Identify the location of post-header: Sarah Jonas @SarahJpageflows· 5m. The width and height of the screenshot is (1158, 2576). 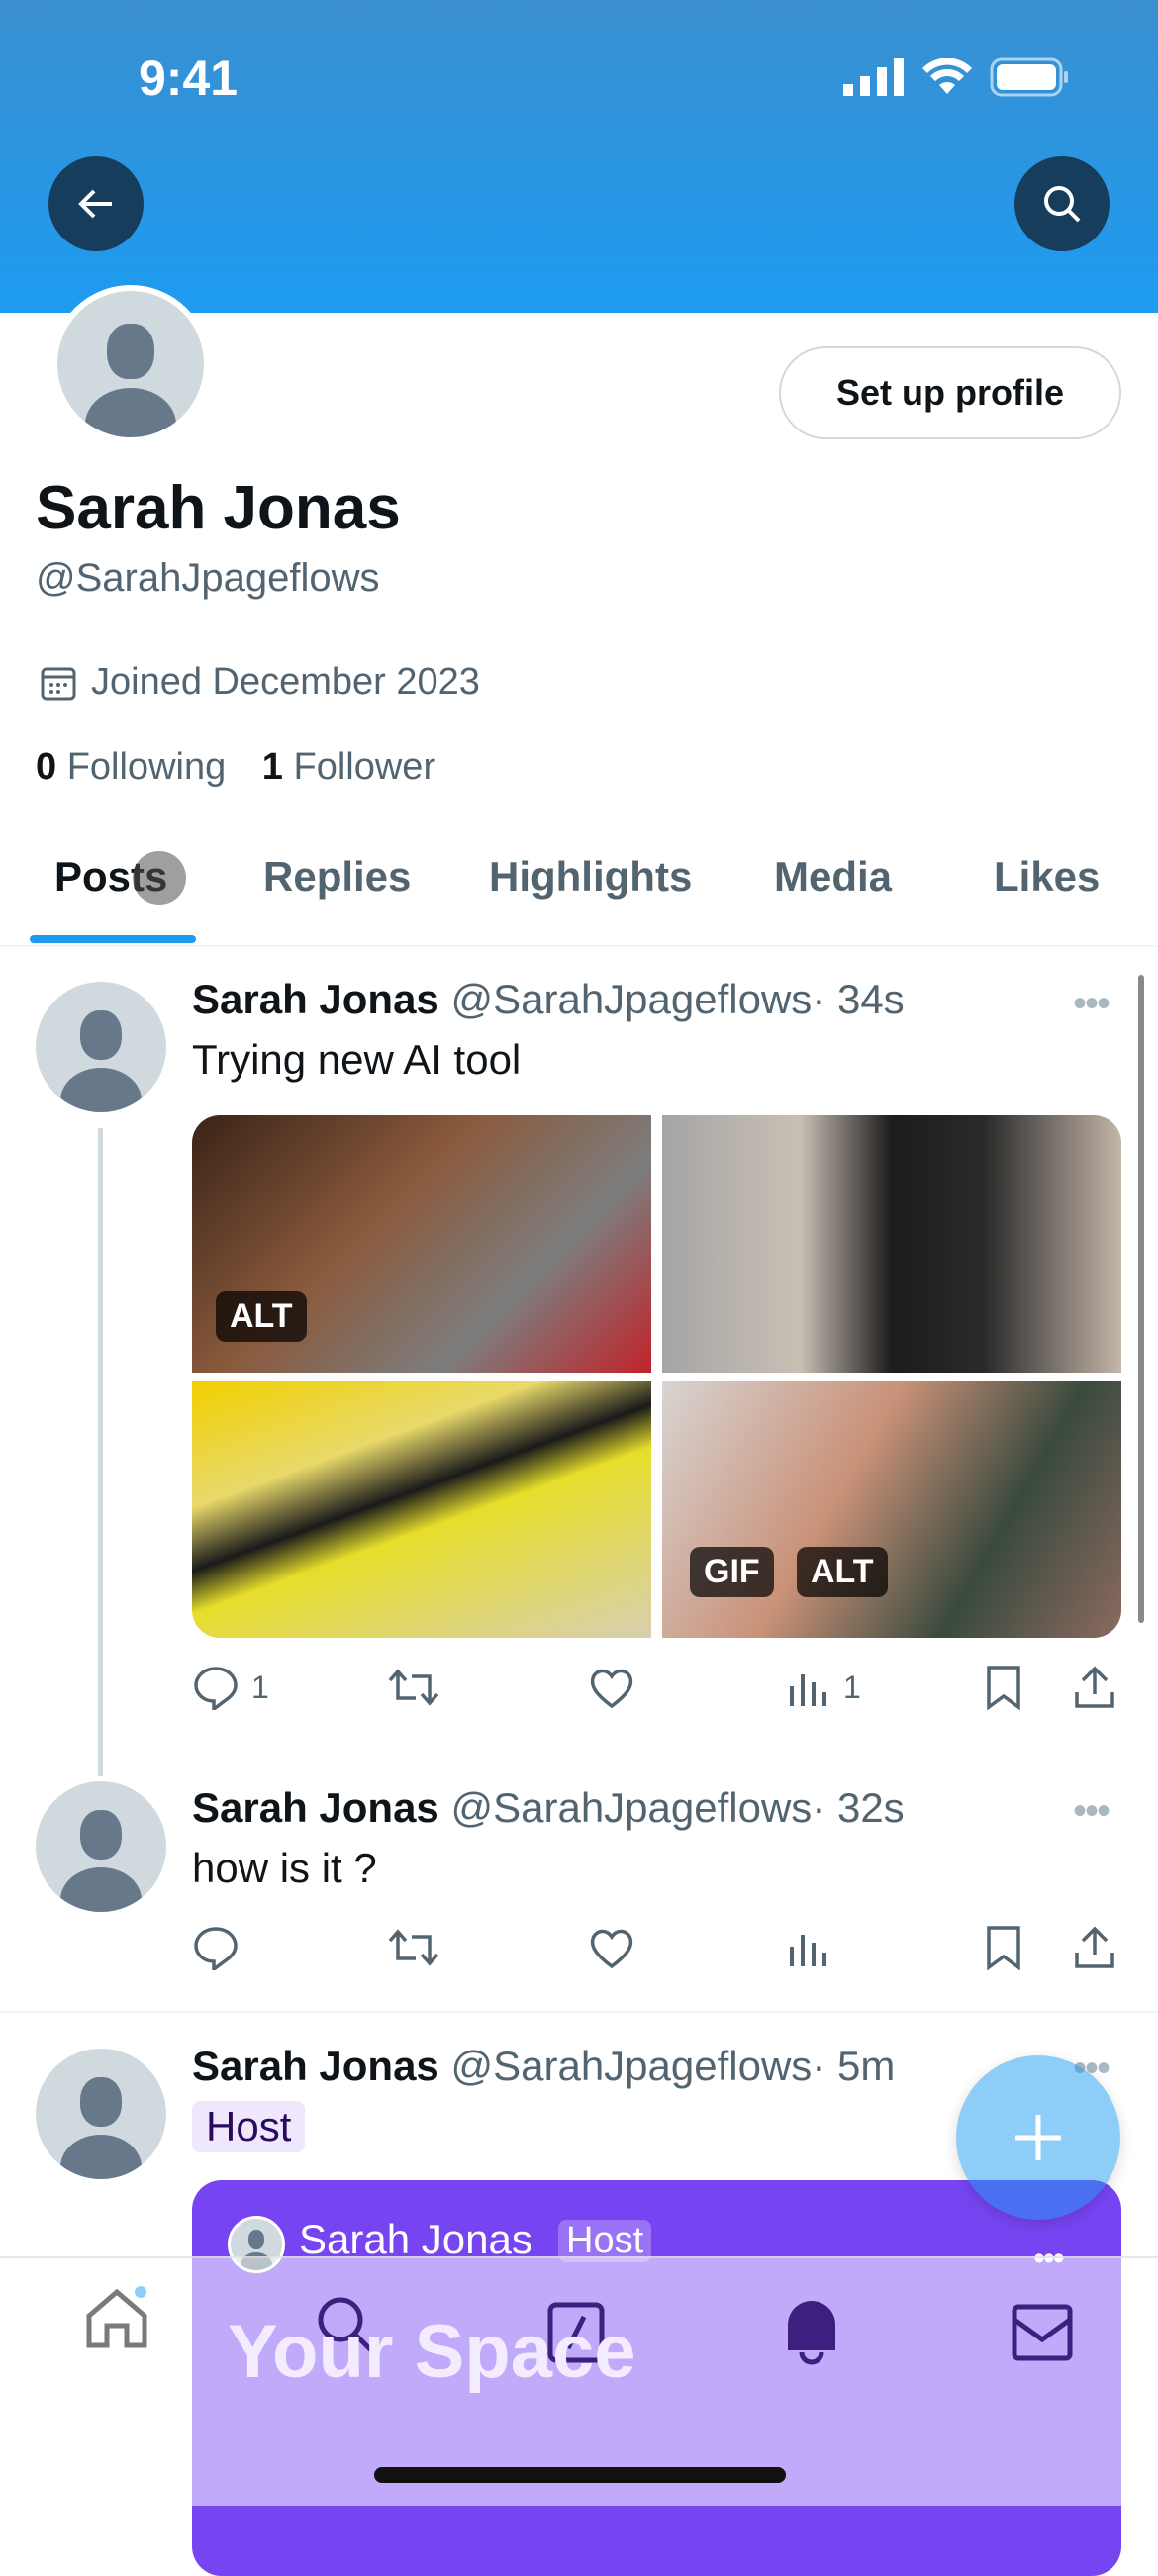
(543, 2066).